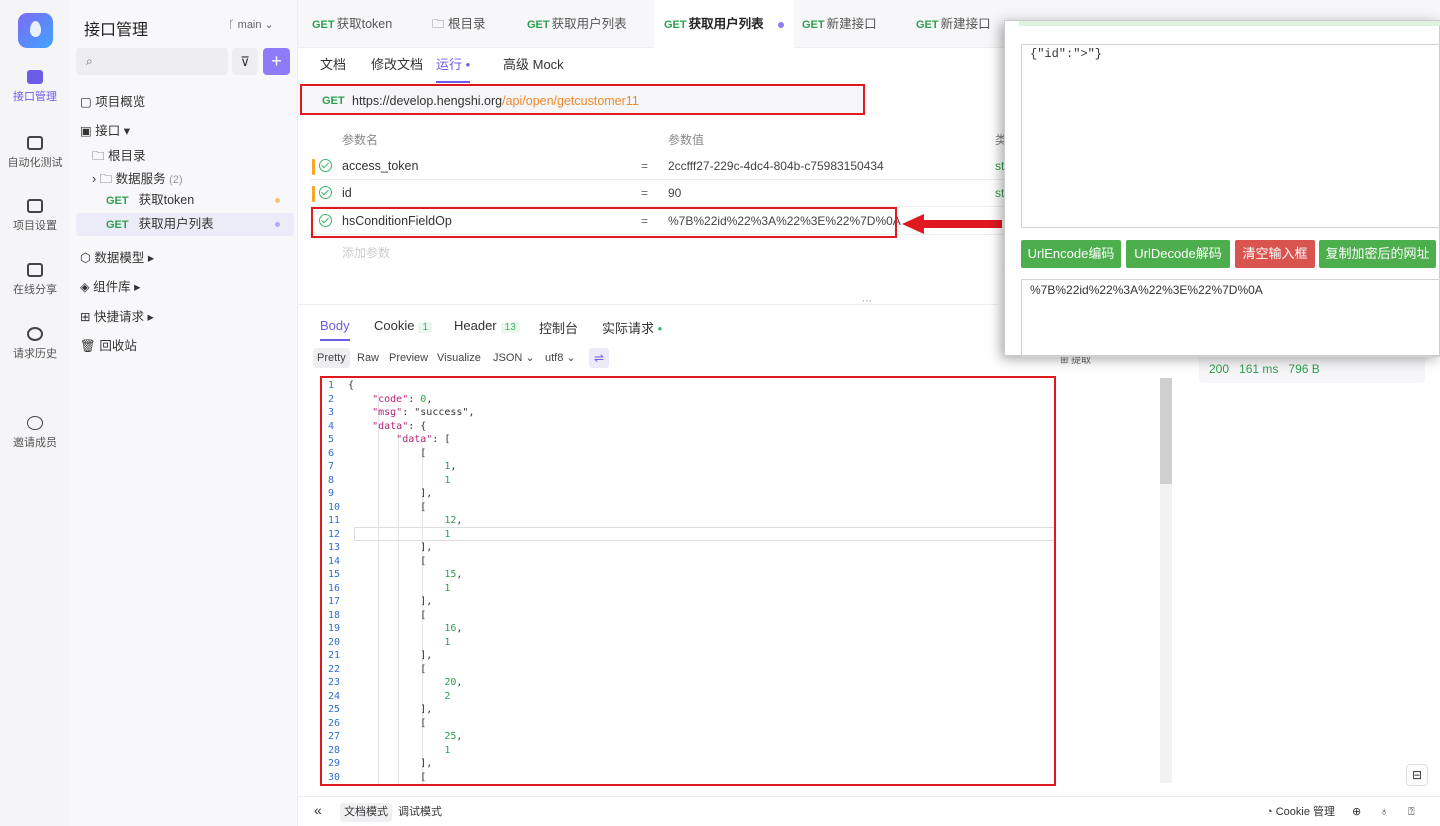 This screenshot has height=826, width=1440. Describe the element at coordinates (368, 358) in the screenshot. I see `format-raw: Raw` at that location.